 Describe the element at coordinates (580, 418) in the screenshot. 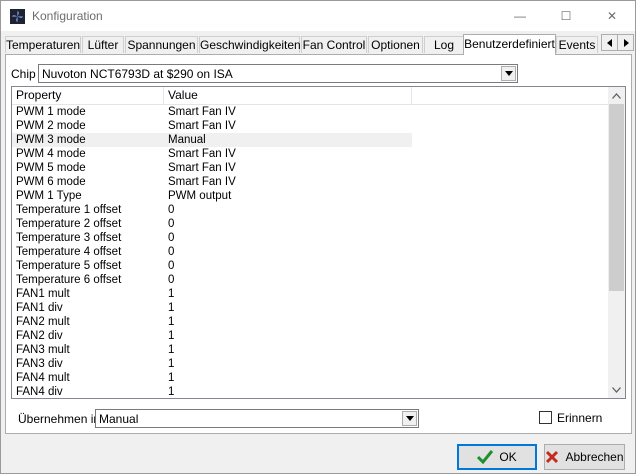

I see `remember-label: Erinnern` at that location.